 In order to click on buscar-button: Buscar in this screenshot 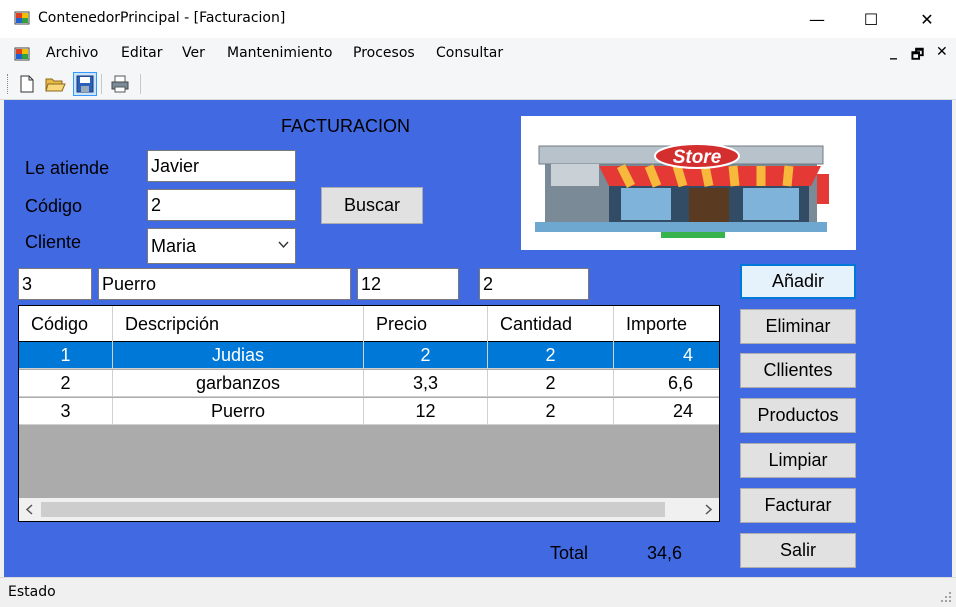, I will do `click(372, 205)`.